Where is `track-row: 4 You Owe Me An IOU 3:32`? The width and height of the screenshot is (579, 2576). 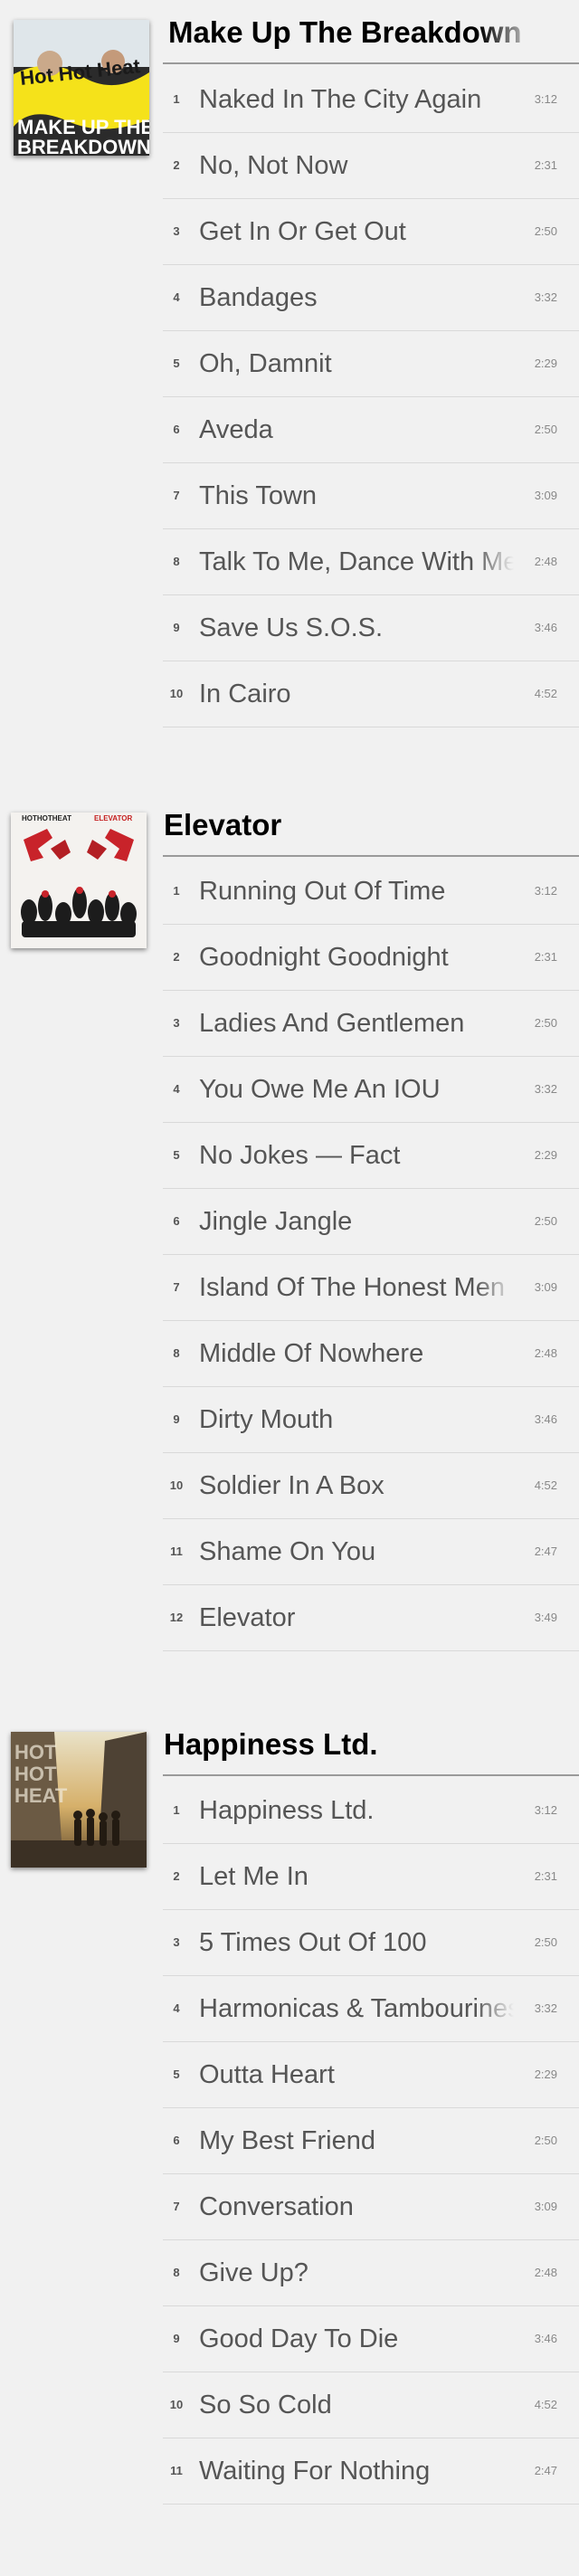
track-row: 4 You Owe Me An IOU 3:32 is located at coordinates (371, 1090).